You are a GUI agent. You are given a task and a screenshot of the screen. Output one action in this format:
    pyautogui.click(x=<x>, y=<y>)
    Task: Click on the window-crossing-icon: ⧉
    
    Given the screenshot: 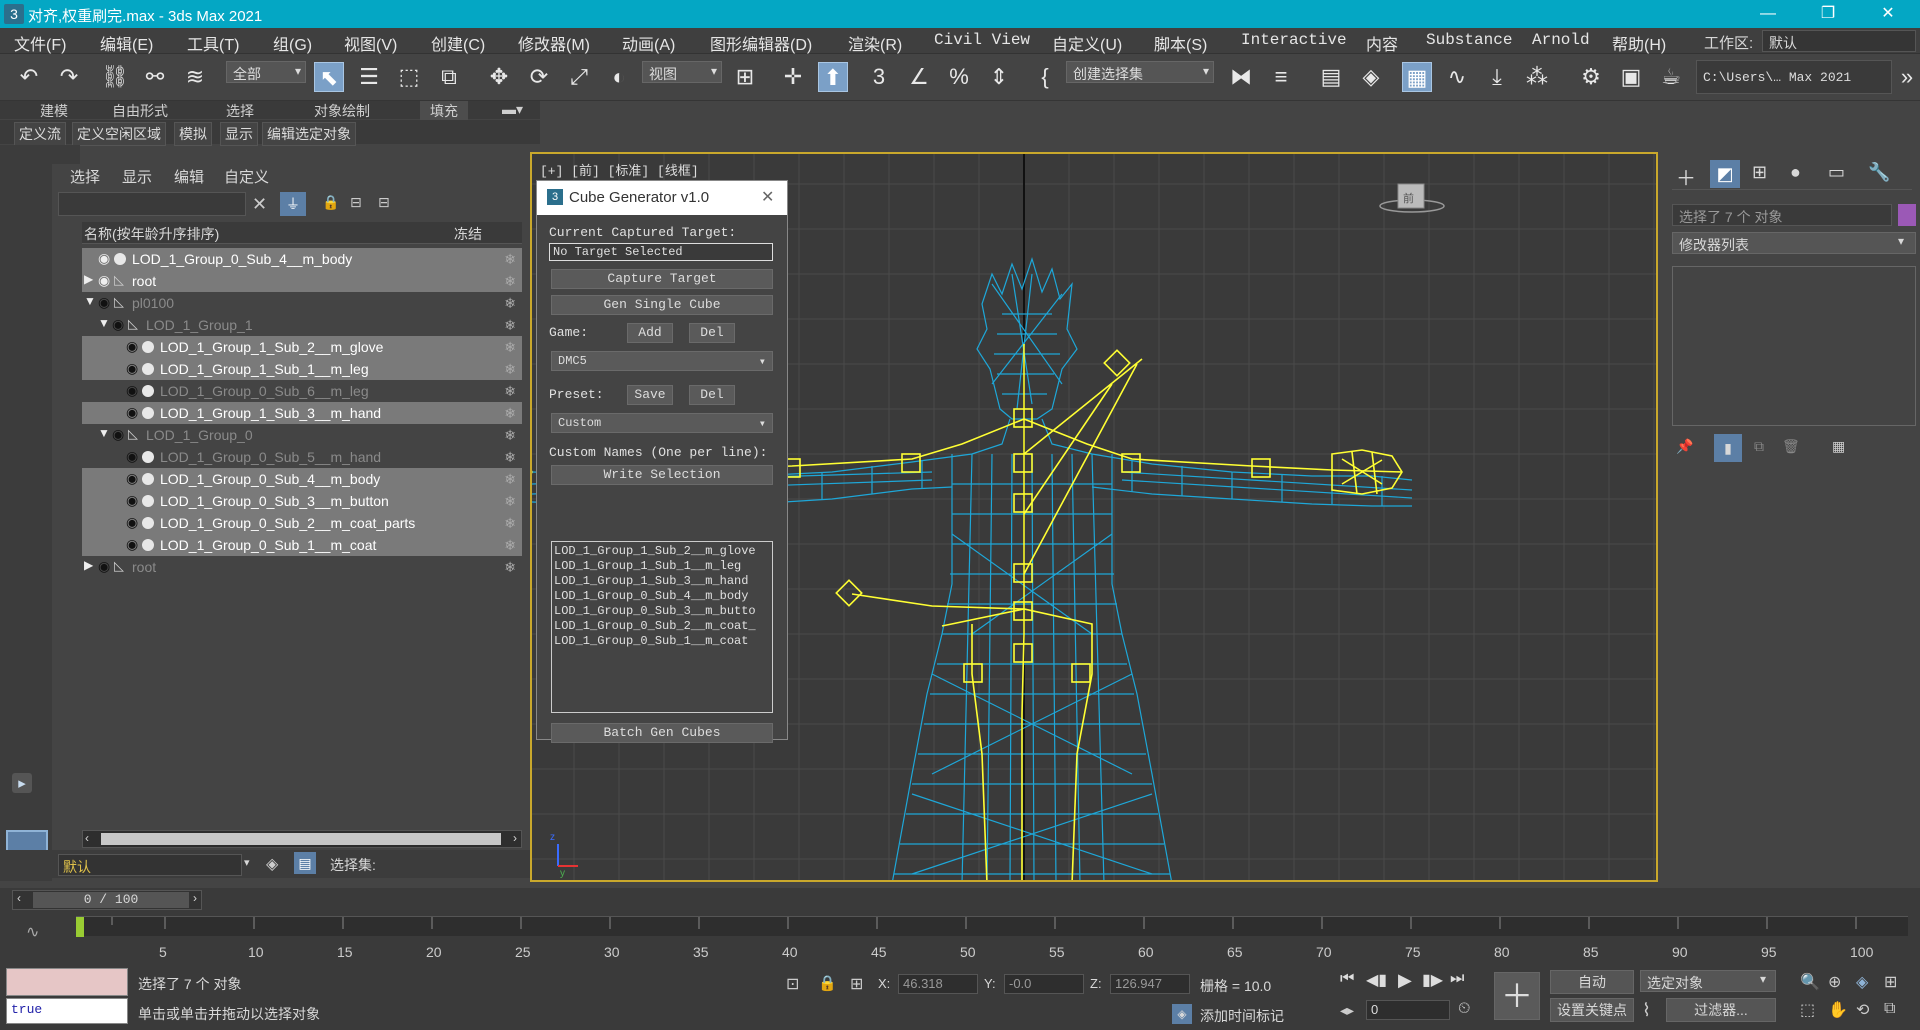 What is the action you would take?
    pyautogui.click(x=449, y=77)
    